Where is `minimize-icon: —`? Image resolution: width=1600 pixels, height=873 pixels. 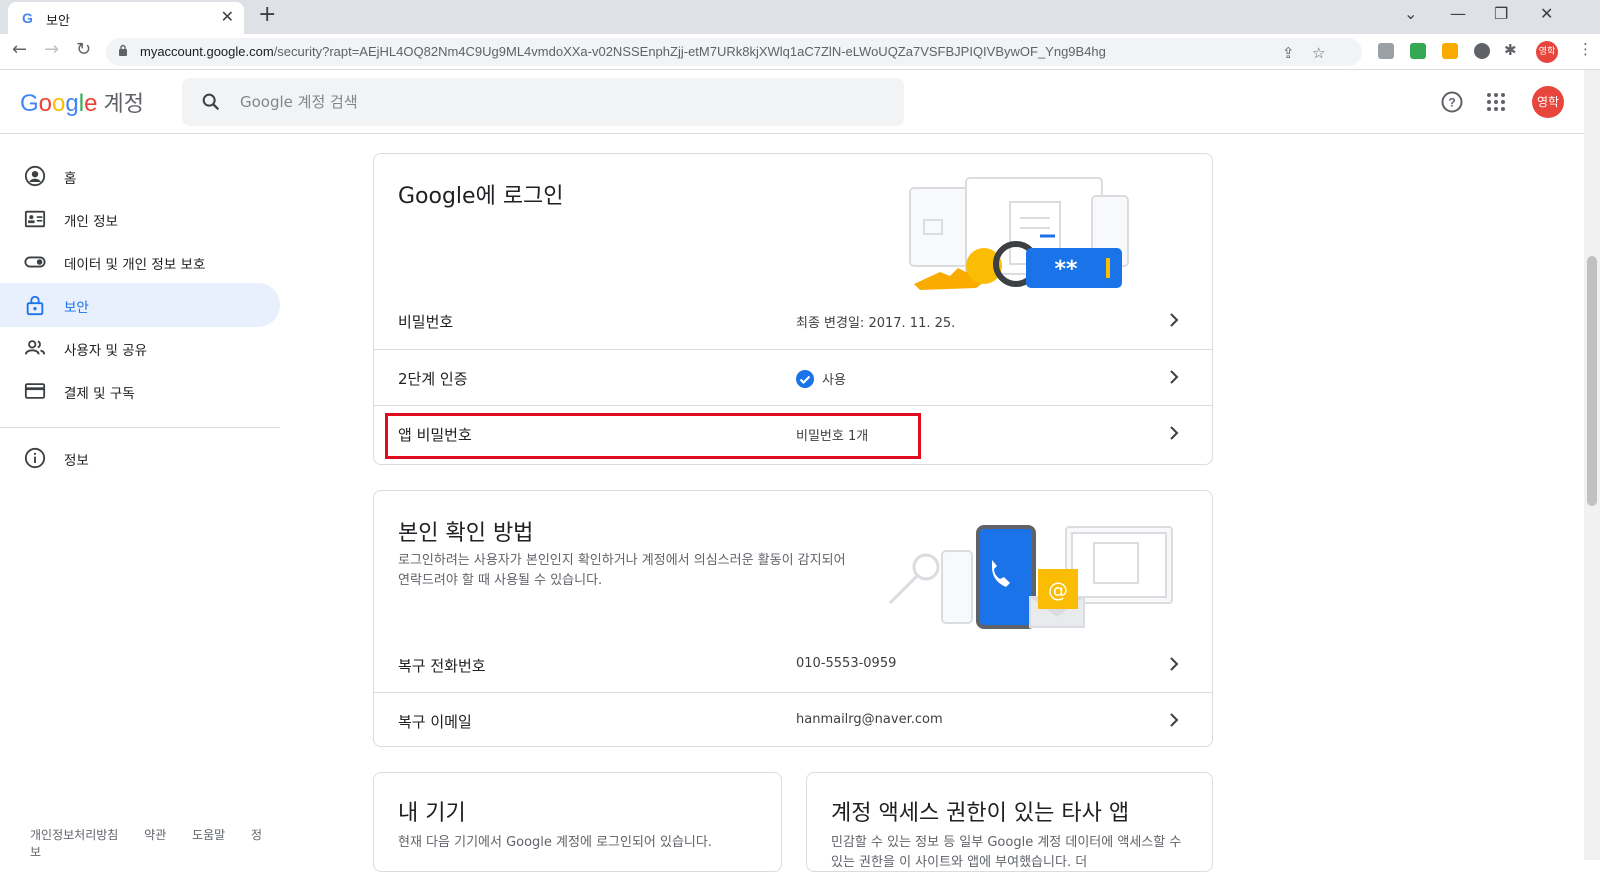 minimize-icon: — is located at coordinates (1458, 13).